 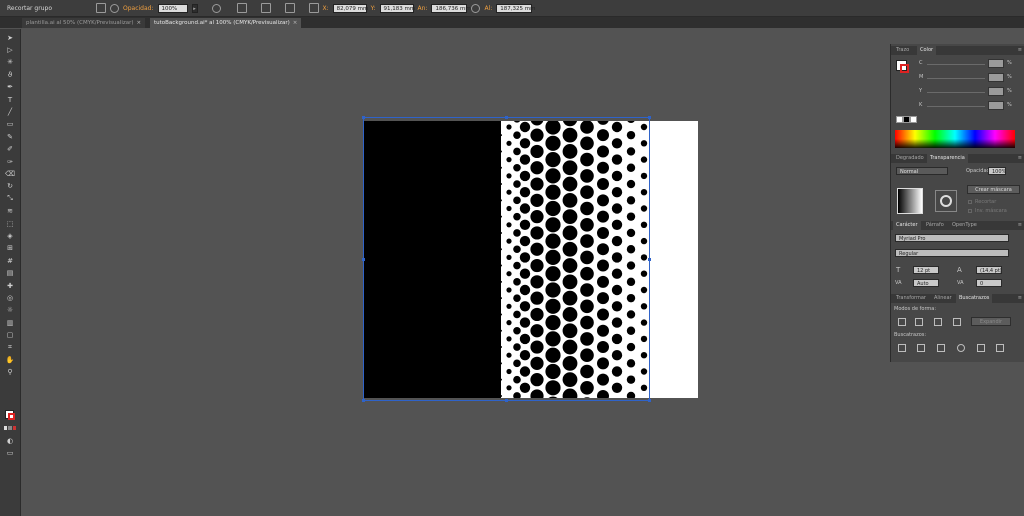 I want to click on blob-brush-tool: ✑, so click(x=10, y=161).